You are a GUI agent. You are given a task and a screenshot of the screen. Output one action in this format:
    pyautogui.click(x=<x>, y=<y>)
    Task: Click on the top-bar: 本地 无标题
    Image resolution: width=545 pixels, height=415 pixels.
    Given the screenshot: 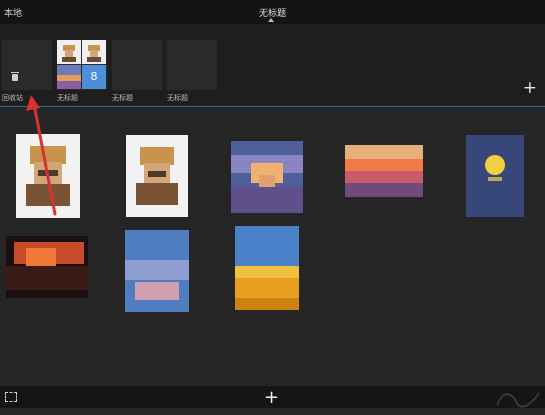 What is the action you would take?
    pyautogui.click(x=272, y=12)
    